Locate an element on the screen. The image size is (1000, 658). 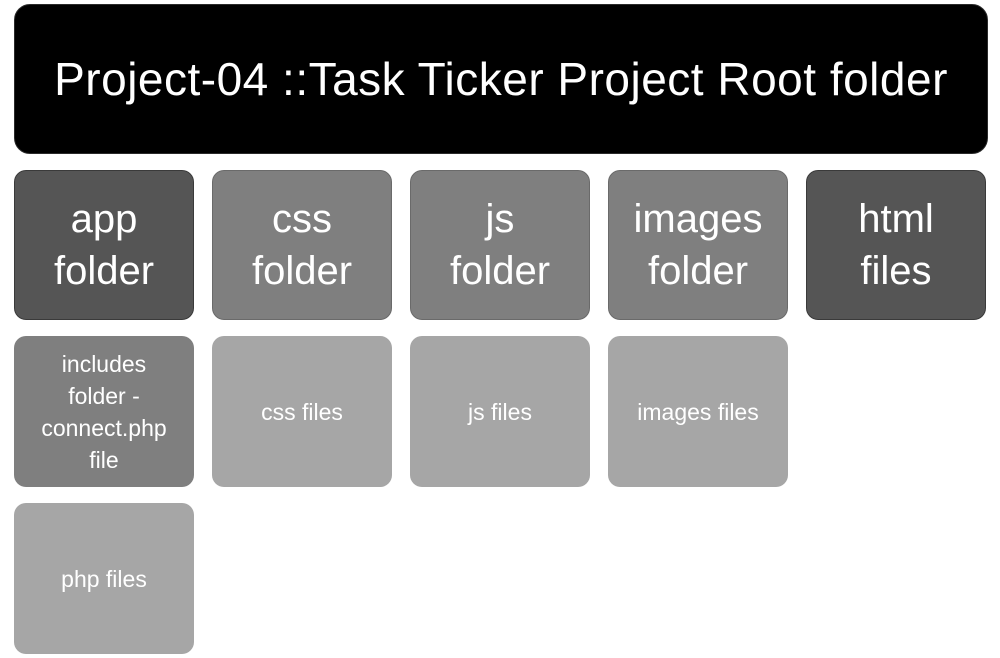
js-folder-label: js folder is located at coordinates (500, 245).